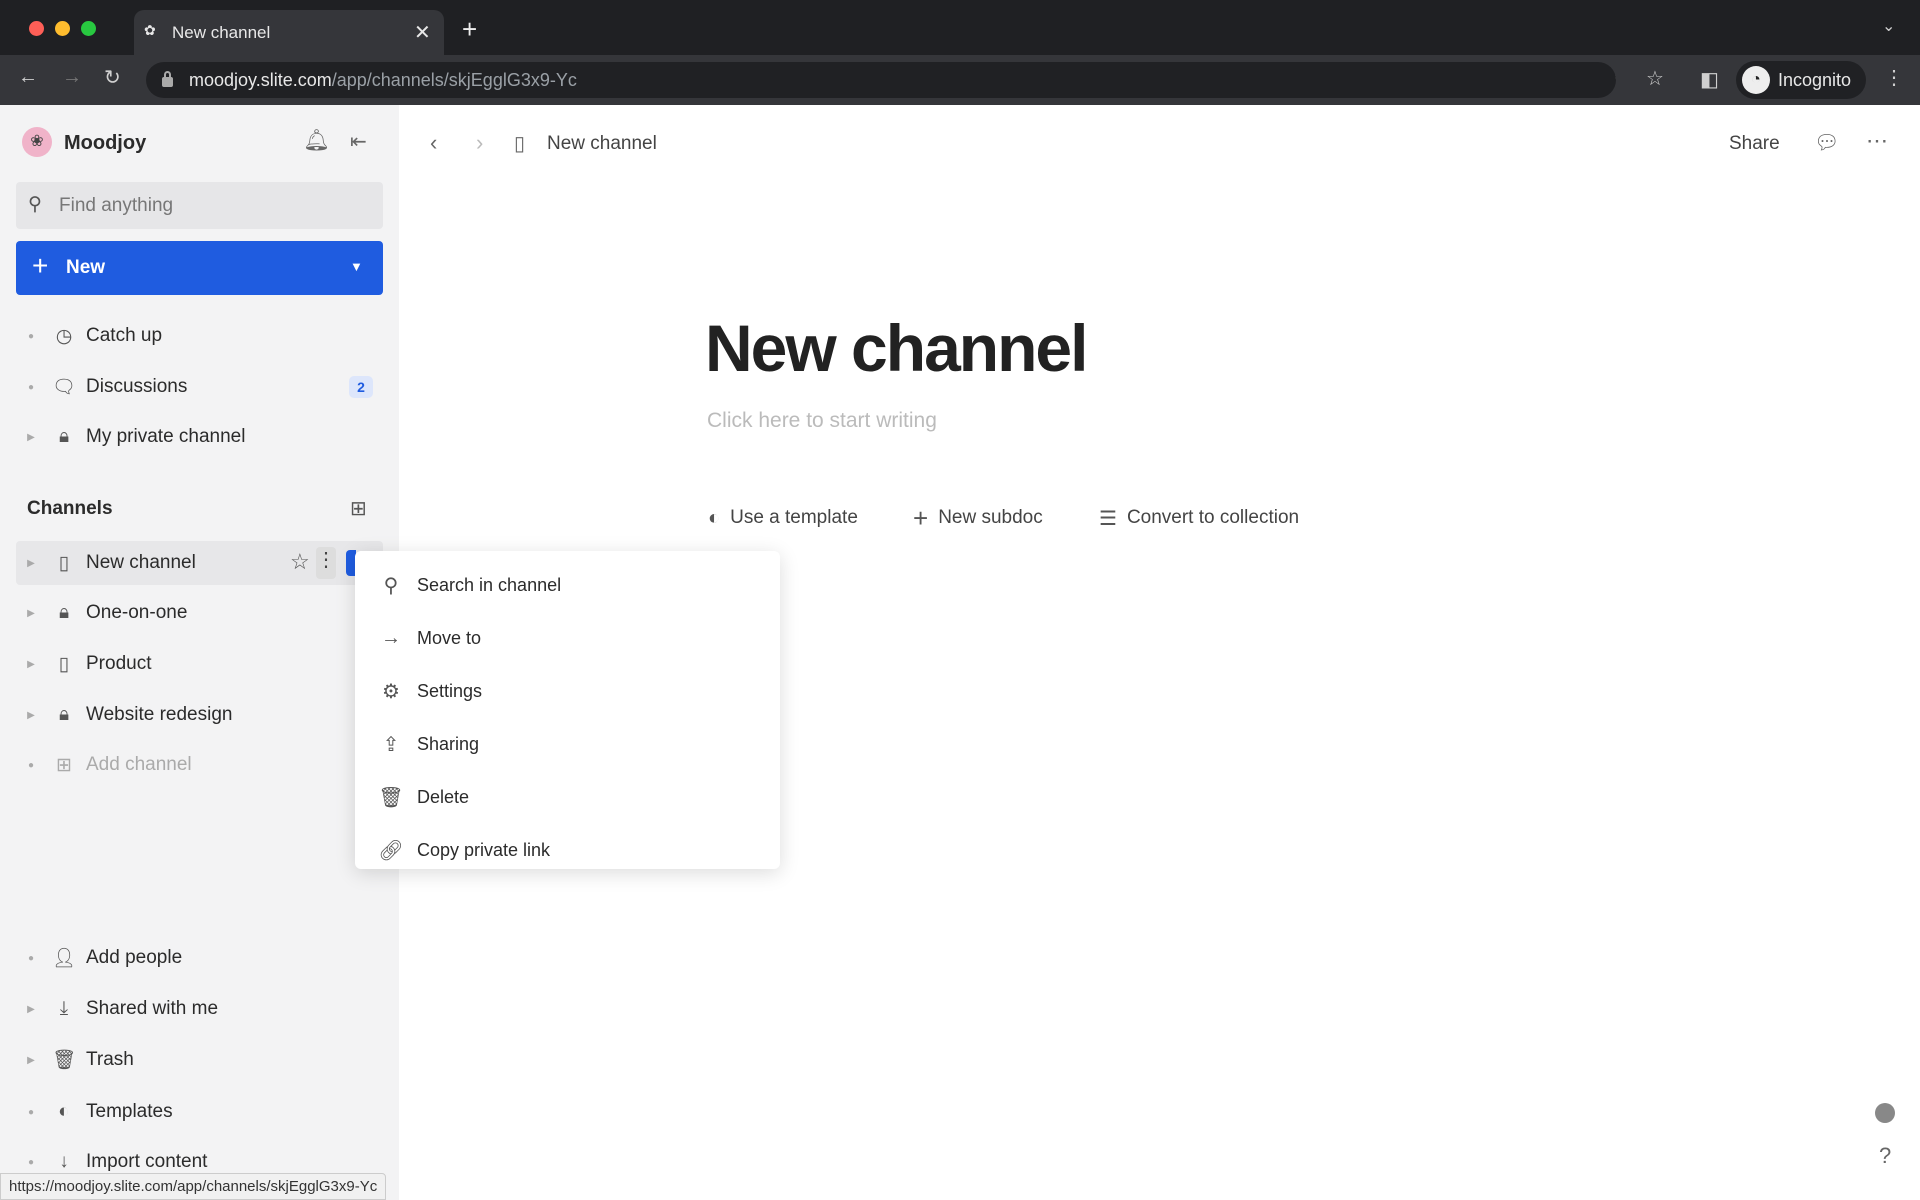 The width and height of the screenshot is (1920, 1200). What do you see at coordinates (567, 850) in the screenshot?
I see `menu-item-copy-private-link: 🔗︎ Copy private link` at bounding box center [567, 850].